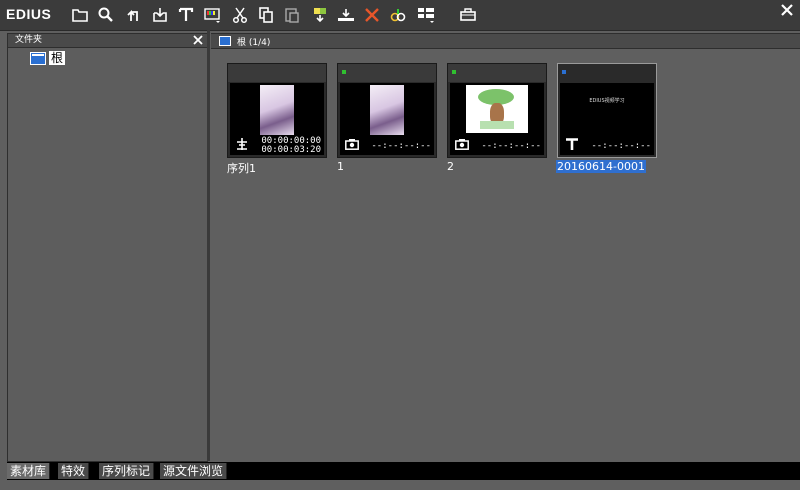 The width and height of the screenshot is (800, 490). Describe the element at coordinates (254, 42) in the screenshot. I see `bin-path-label: 根 (1/4)` at that location.